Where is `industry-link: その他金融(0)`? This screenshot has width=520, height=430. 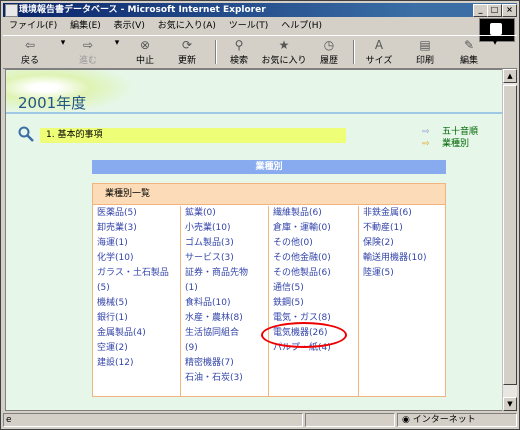 industry-link: その他金融(0) is located at coordinates (313, 258).